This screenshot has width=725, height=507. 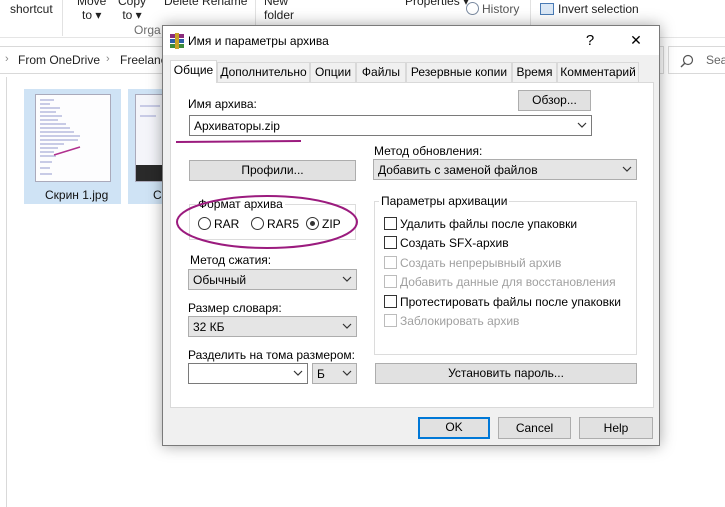 I want to click on test-after-packing-label: Протестировать файлы после упаковки, so click(x=510, y=302).